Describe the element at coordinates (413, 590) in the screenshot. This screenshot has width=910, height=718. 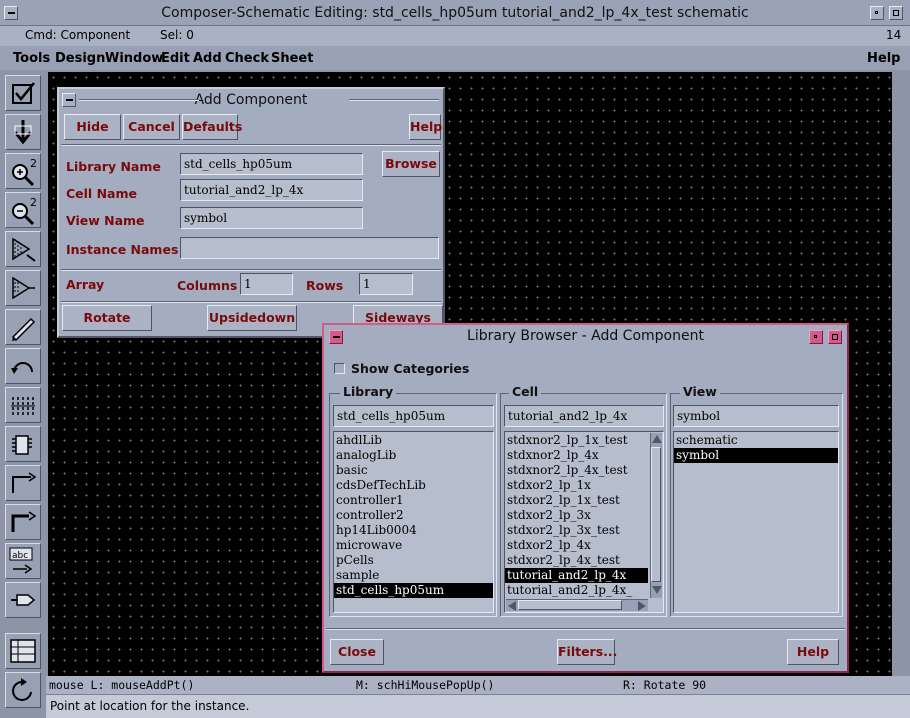
I see `library-list-item: std_cells_hp05um` at that location.